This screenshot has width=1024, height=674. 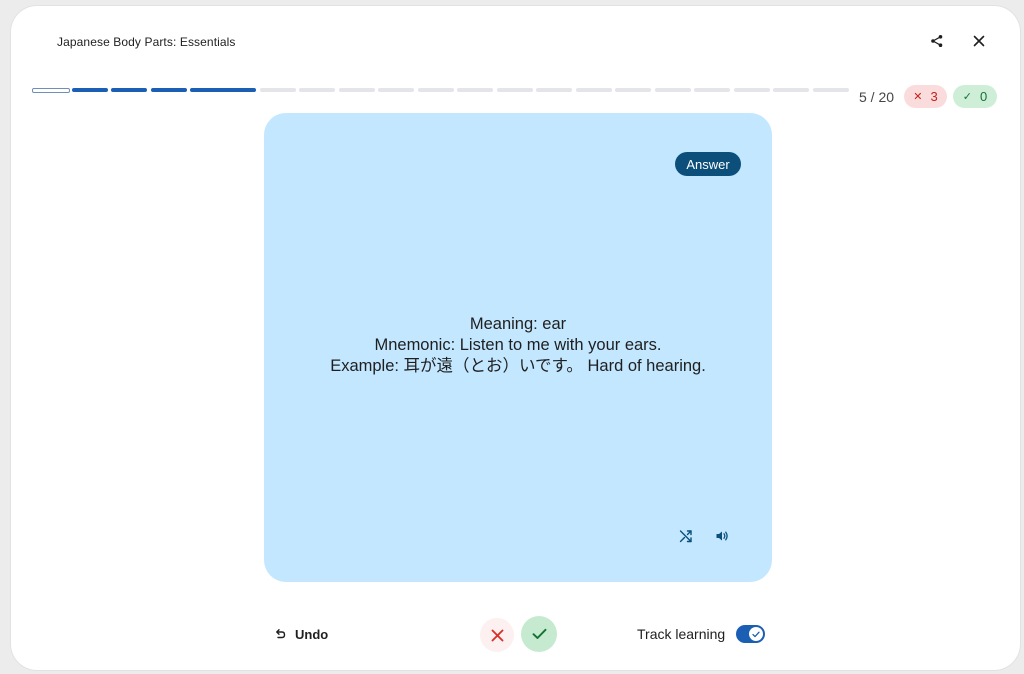 I want to click on audio-button, so click(x=722, y=536).